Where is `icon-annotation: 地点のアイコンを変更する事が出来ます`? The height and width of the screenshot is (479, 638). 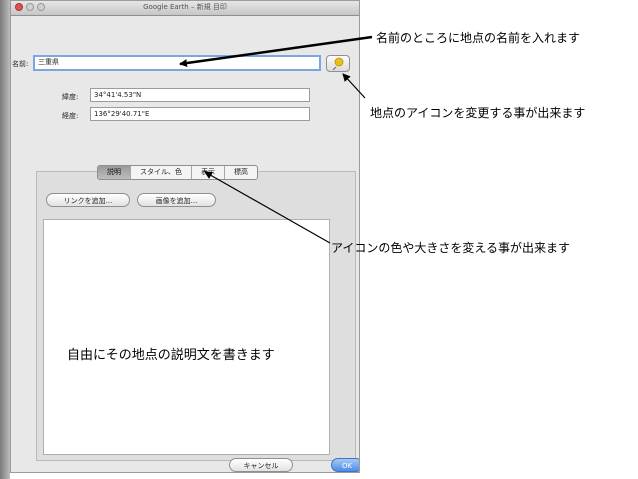
icon-annotation: 地点のアイコンを変更する事が出来ます is located at coordinates (478, 113).